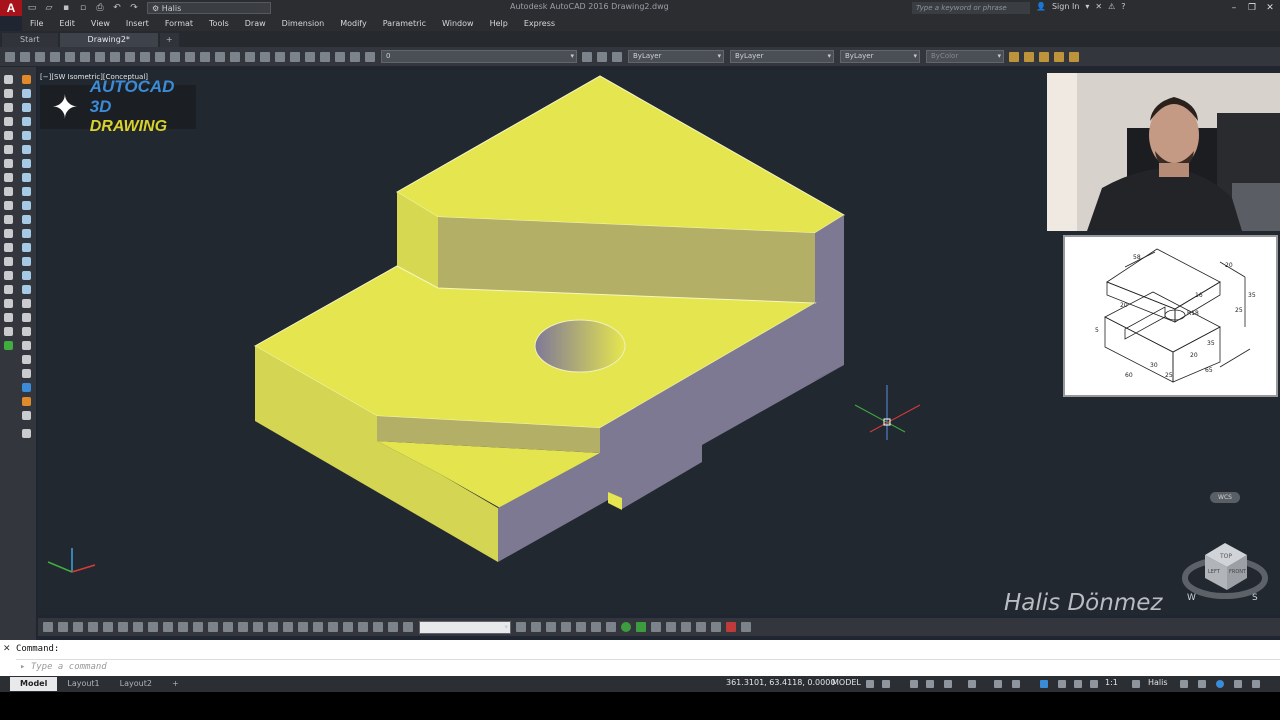  I want to click on plotstyle-dropdown: ByColor, so click(965, 56).